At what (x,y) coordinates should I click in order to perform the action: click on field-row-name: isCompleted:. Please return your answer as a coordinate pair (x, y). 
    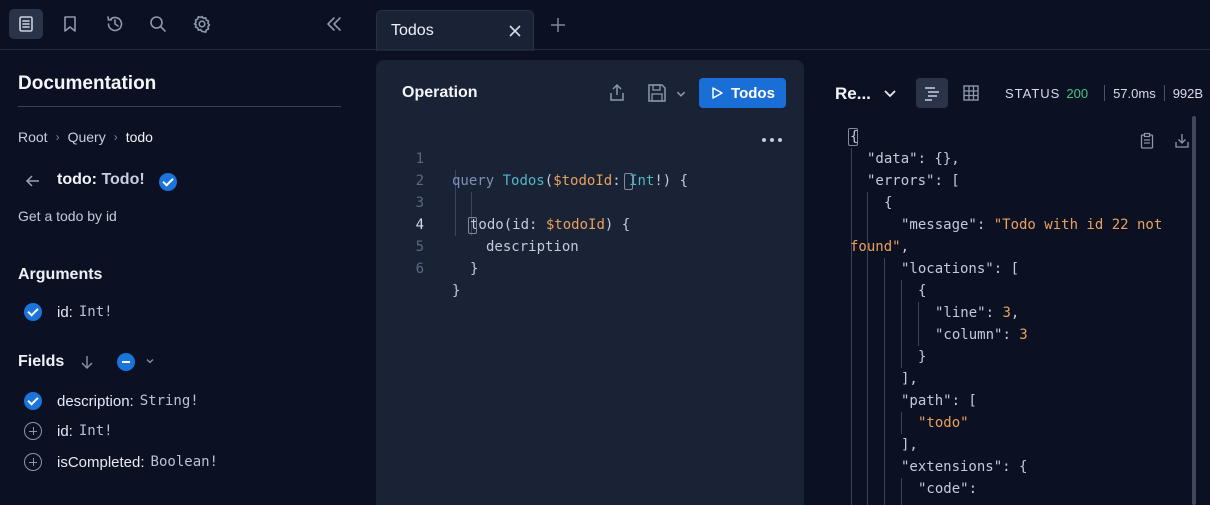
    Looking at the image, I should click on (101, 462).